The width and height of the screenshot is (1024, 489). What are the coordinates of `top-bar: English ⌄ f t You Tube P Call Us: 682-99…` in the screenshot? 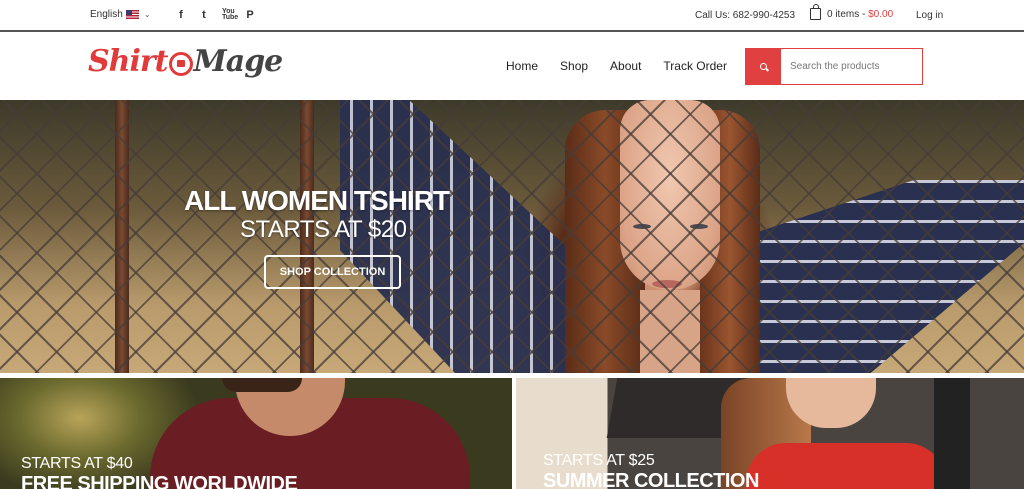 It's located at (512, 16).